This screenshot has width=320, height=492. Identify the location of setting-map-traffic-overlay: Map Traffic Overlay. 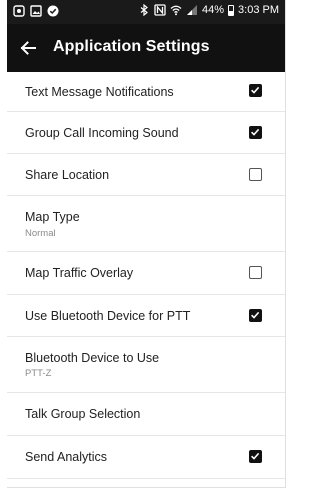
(146, 273).